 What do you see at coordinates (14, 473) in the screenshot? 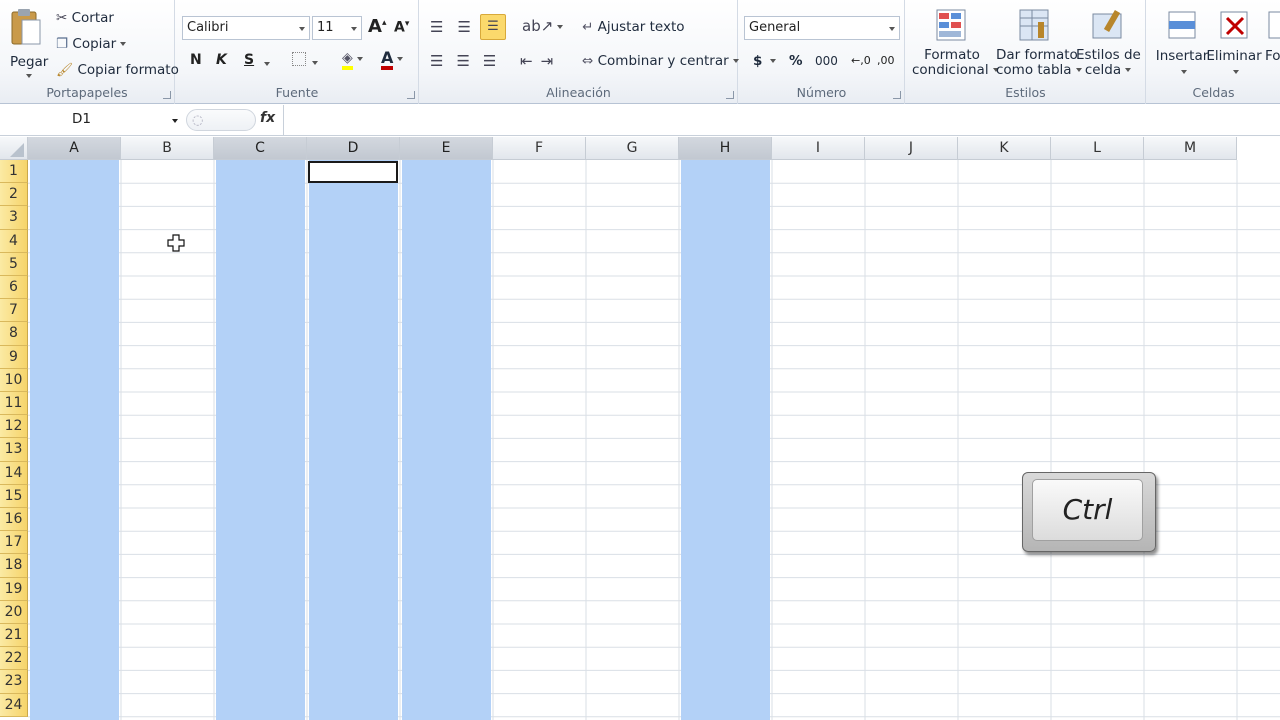
I see `row-header-14: 14` at bounding box center [14, 473].